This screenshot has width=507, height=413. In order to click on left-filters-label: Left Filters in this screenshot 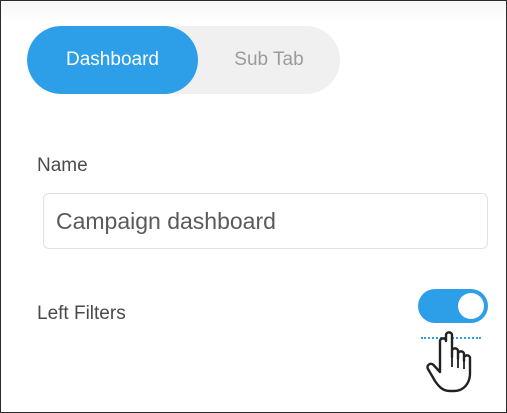, I will do `click(81, 313)`.